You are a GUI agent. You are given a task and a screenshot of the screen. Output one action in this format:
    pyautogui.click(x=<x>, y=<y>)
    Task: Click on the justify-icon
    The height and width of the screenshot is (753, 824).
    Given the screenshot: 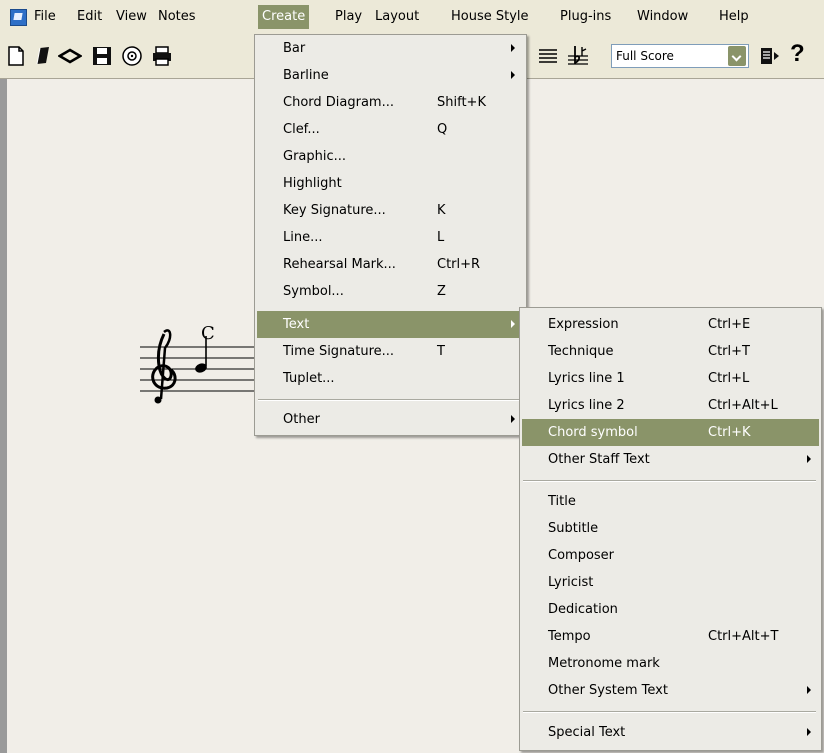 What is the action you would take?
    pyautogui.click(x=548, y=56)
    